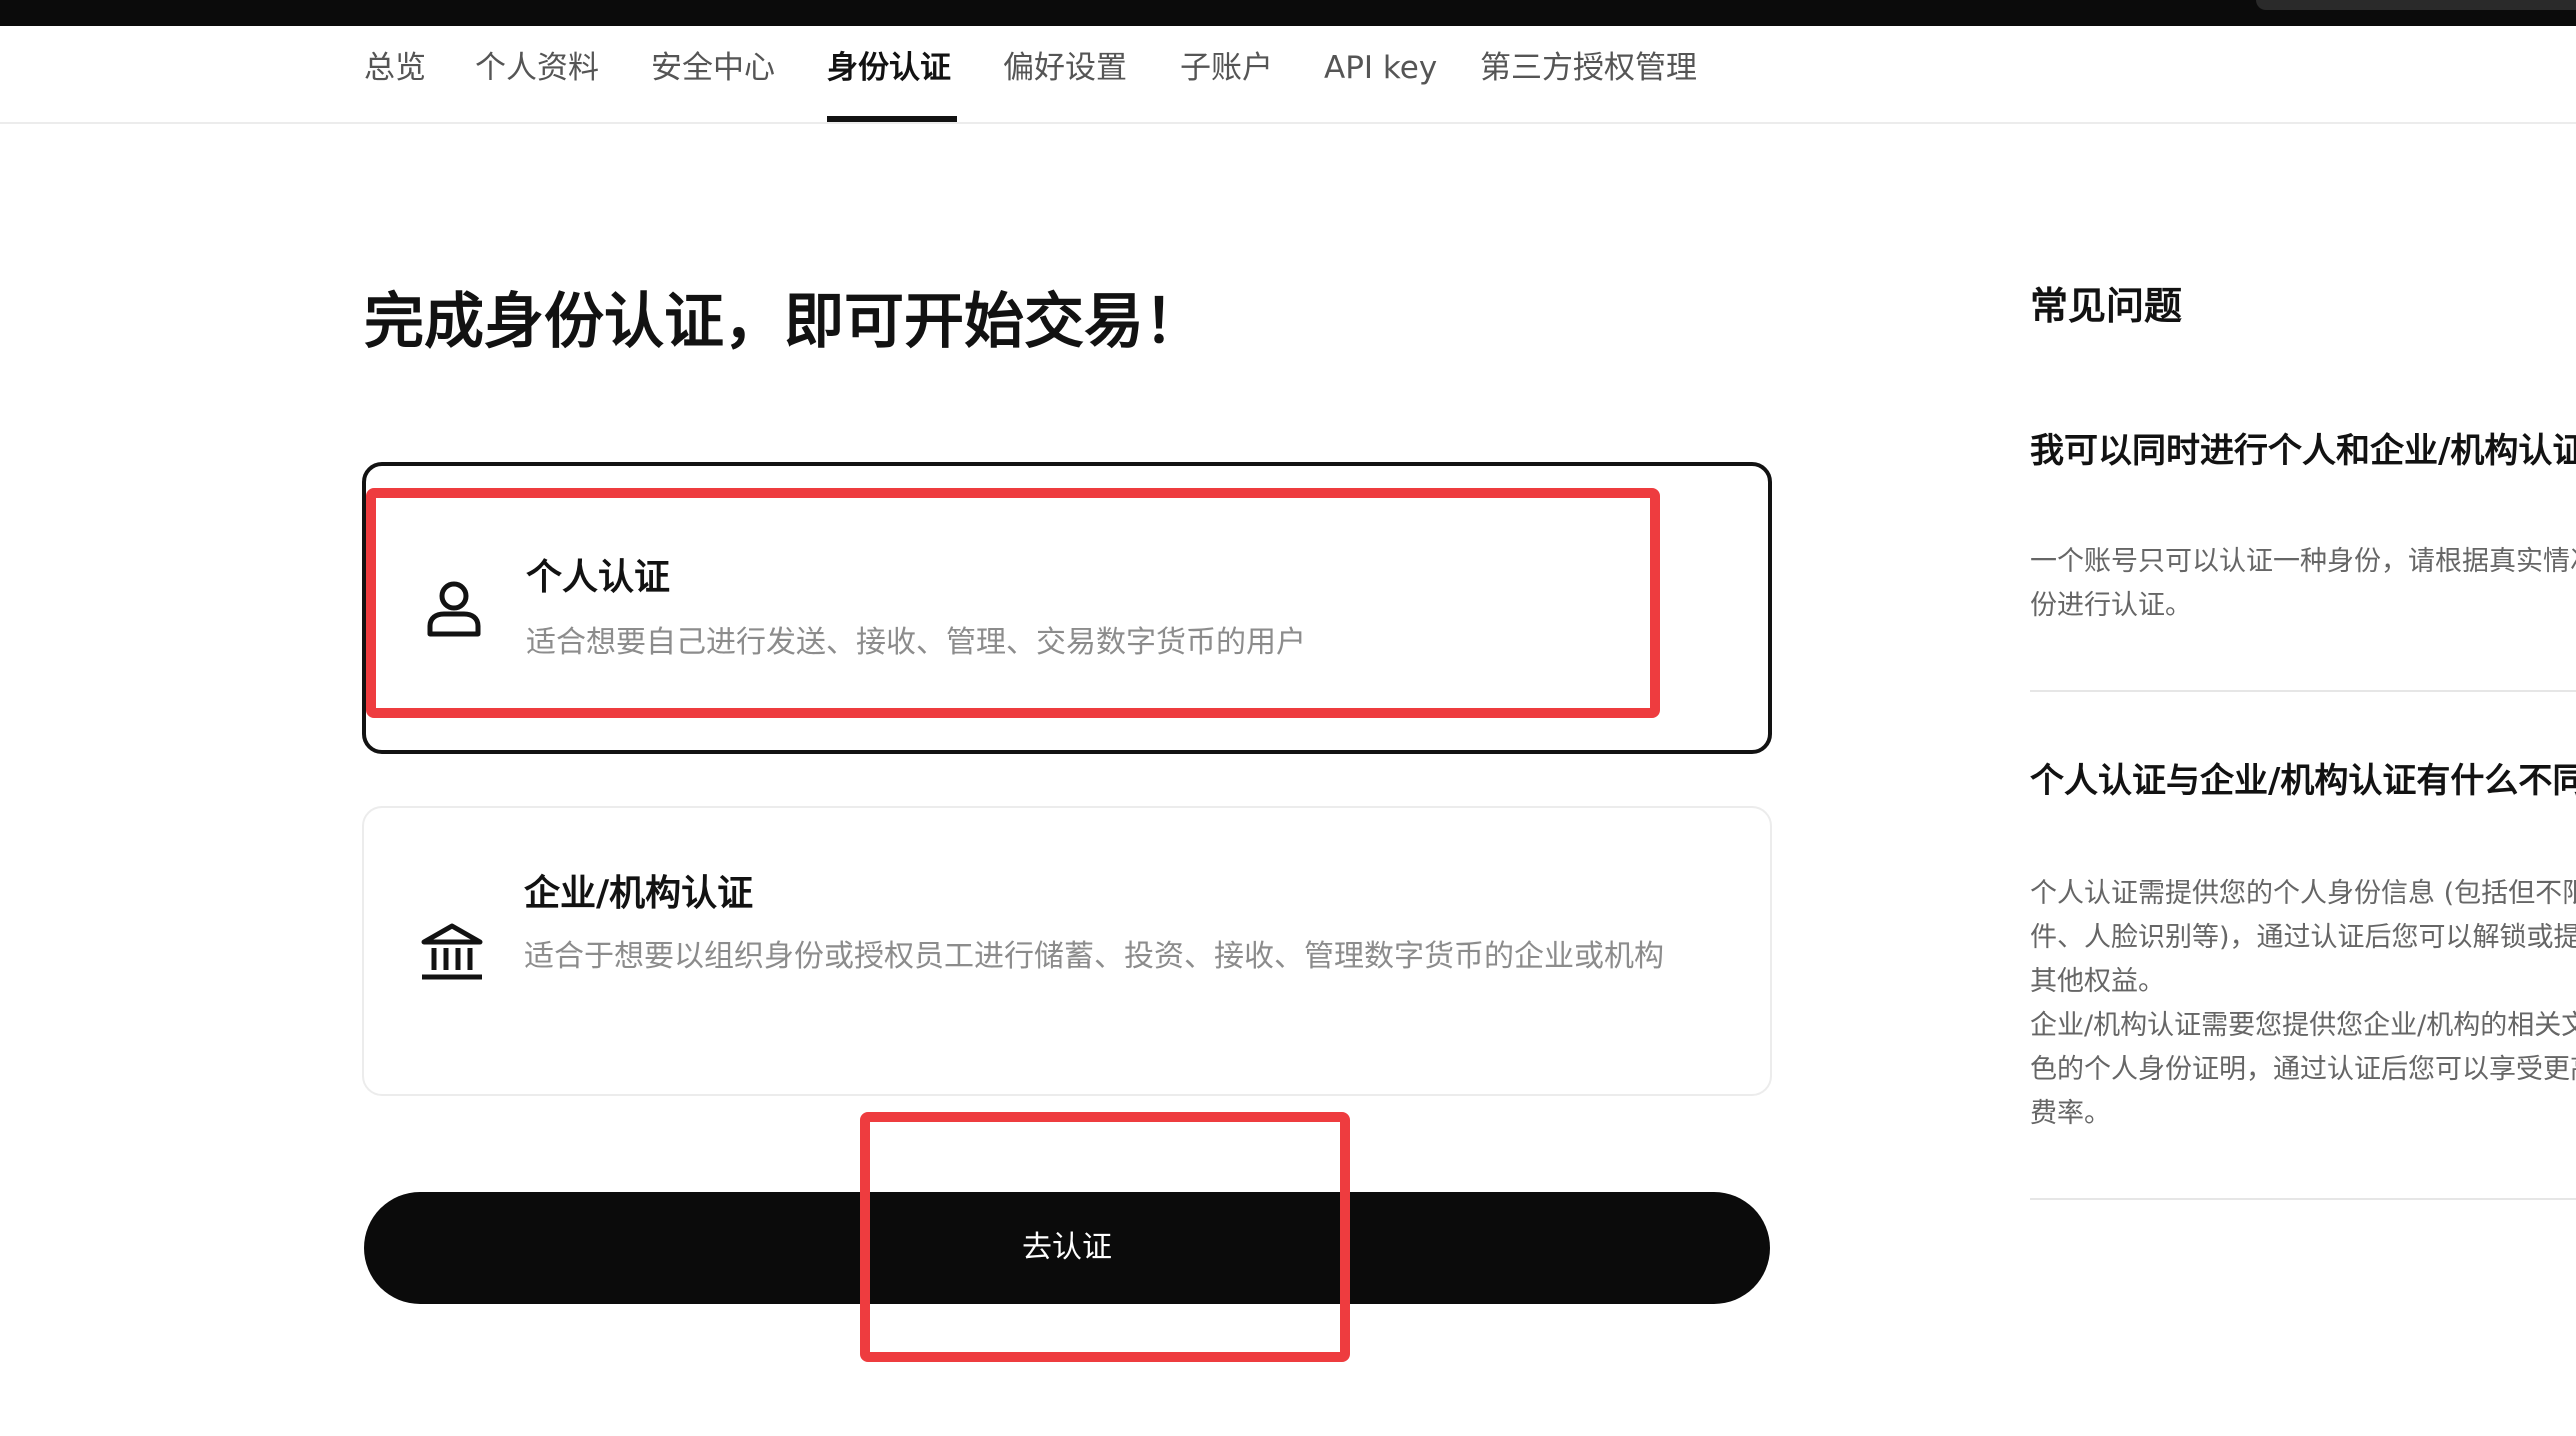  Describe the element at coordinates (537, 68) in the screenshot. I see `tab-profile: 个人资料` at that location.